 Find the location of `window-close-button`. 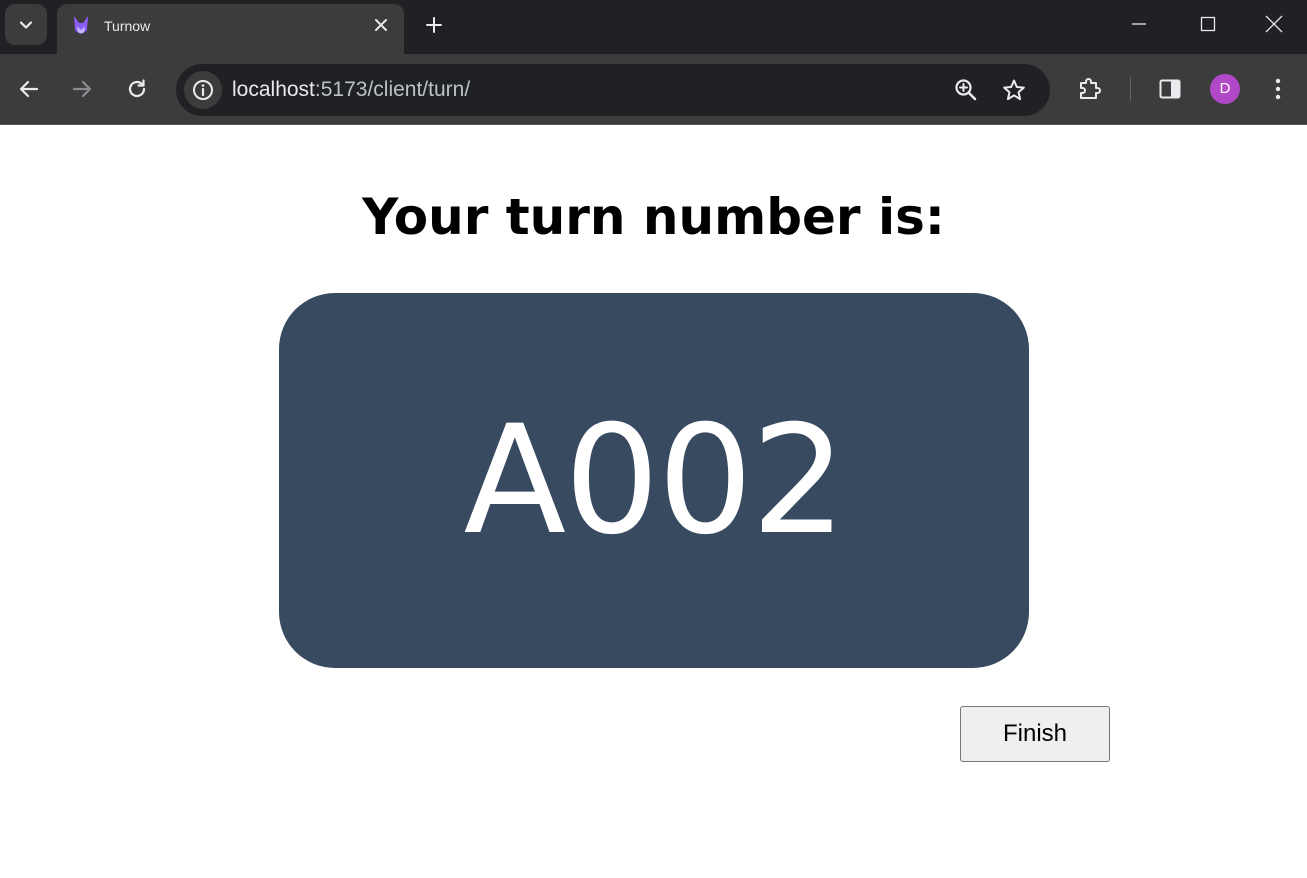

window-close-button is located at coordinates (1274, 24).